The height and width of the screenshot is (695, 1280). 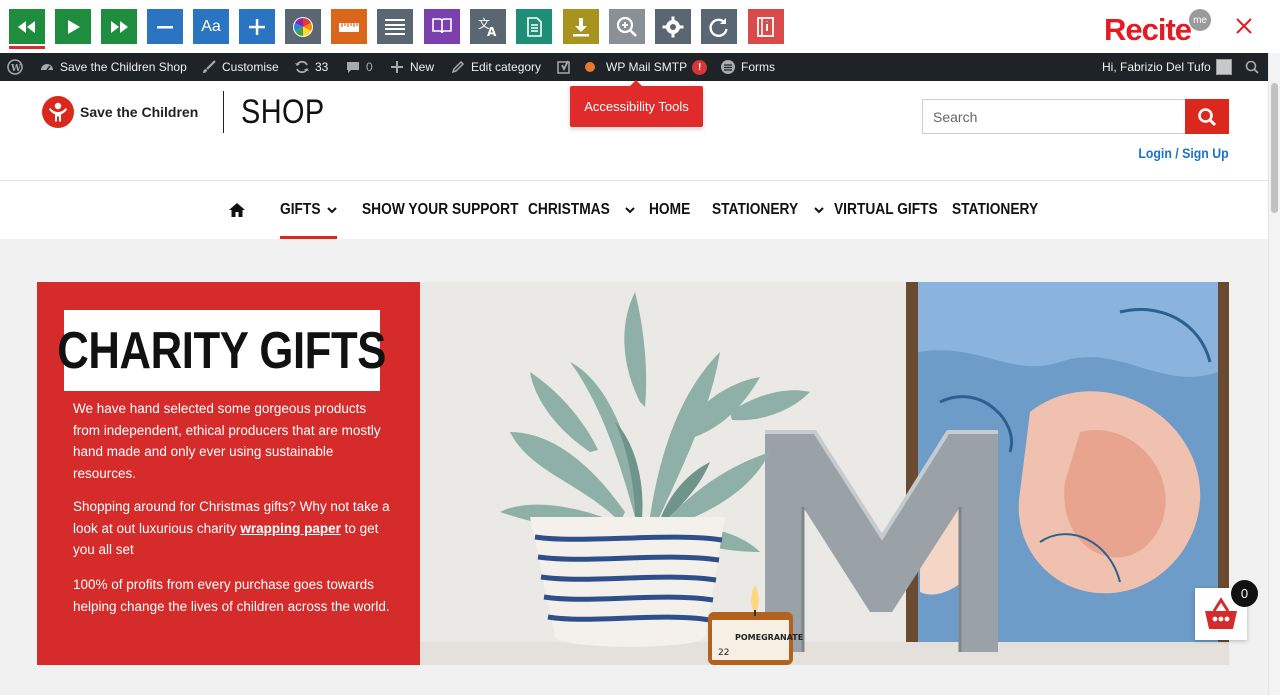 What do you see at coordinates (670, 209) in the screenshot?
I see `nav-item-label: HOME` at bounding box center [670, 209].